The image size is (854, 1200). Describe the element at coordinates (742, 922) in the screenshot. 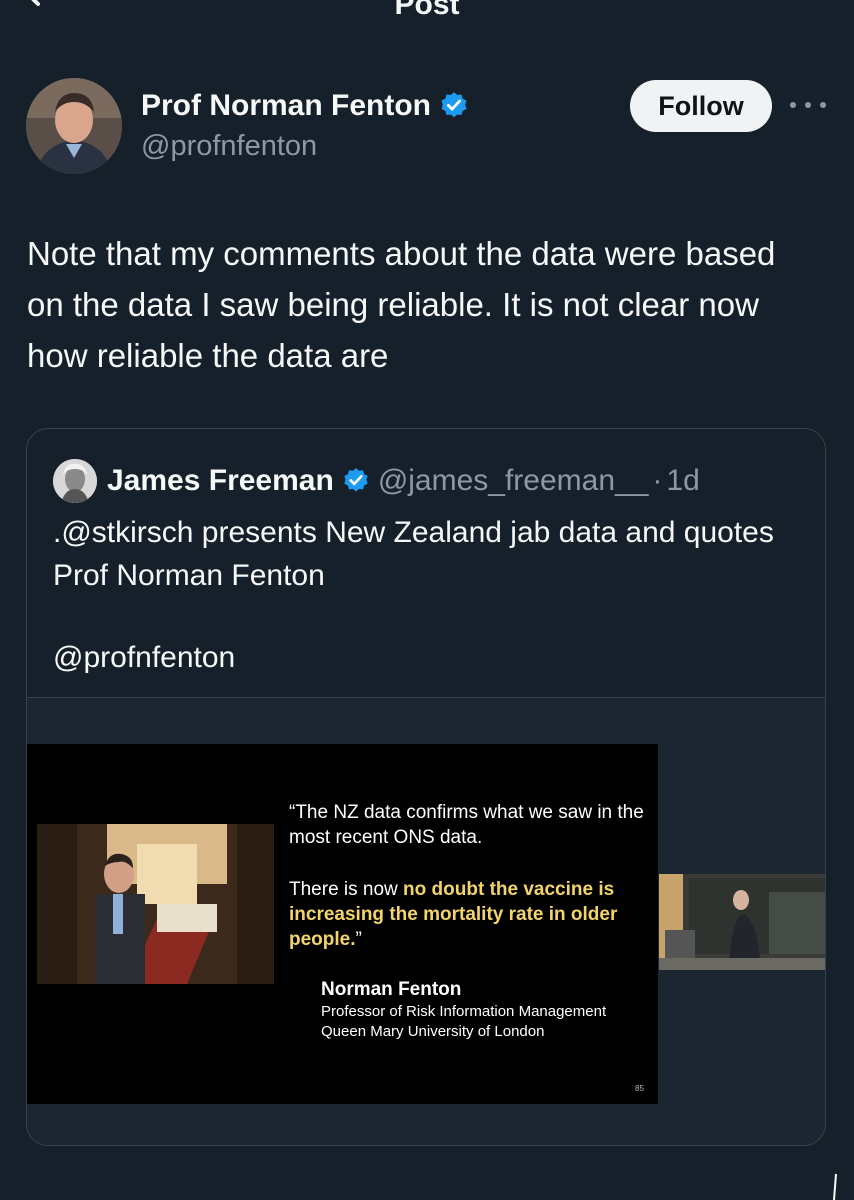

I see `speaker-photo` at that location.